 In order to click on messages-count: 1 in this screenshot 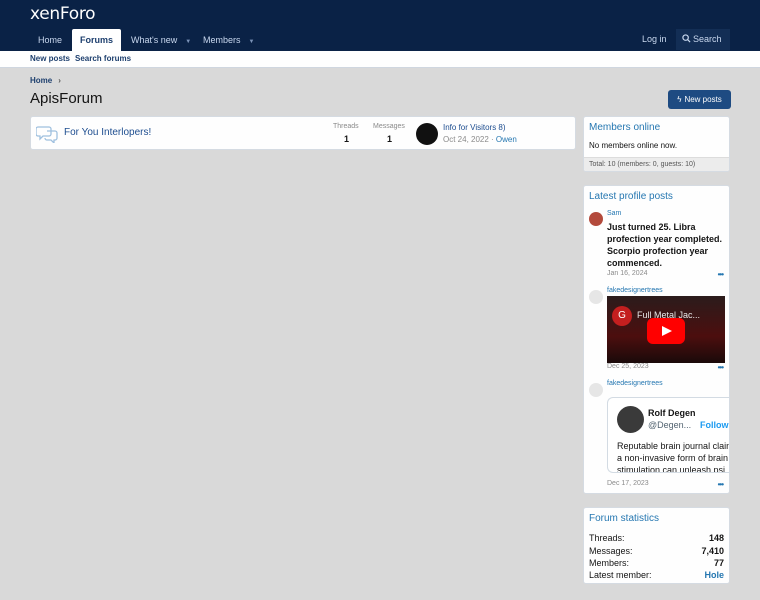, I will do `click(390, 139)`.